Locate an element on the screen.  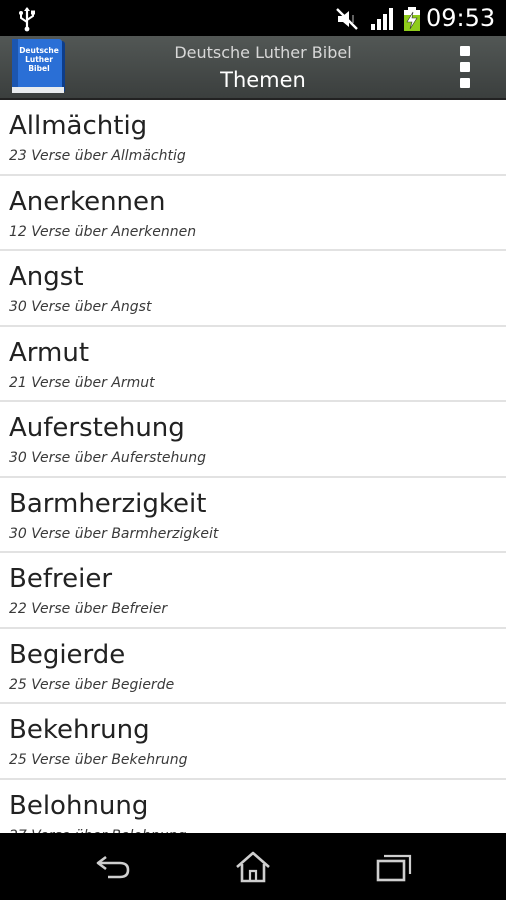
list-item: Befreier 22 Verse über Befreier is located at coordinates (253, 591).